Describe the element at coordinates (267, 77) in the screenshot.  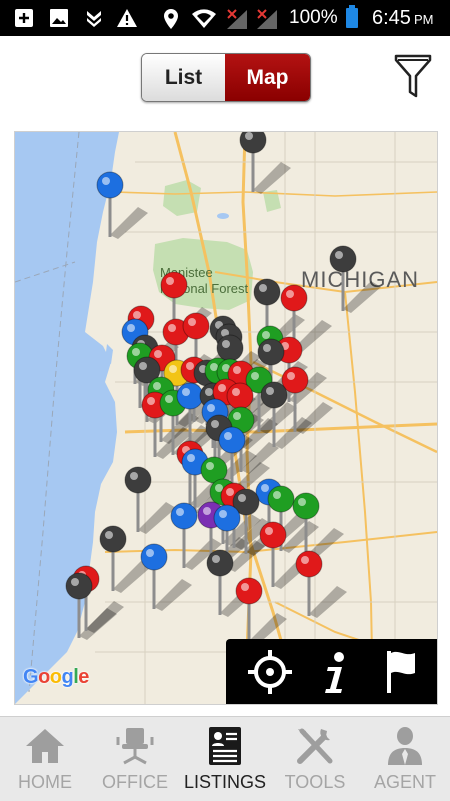
I see `map-view-button: Map` at that location.